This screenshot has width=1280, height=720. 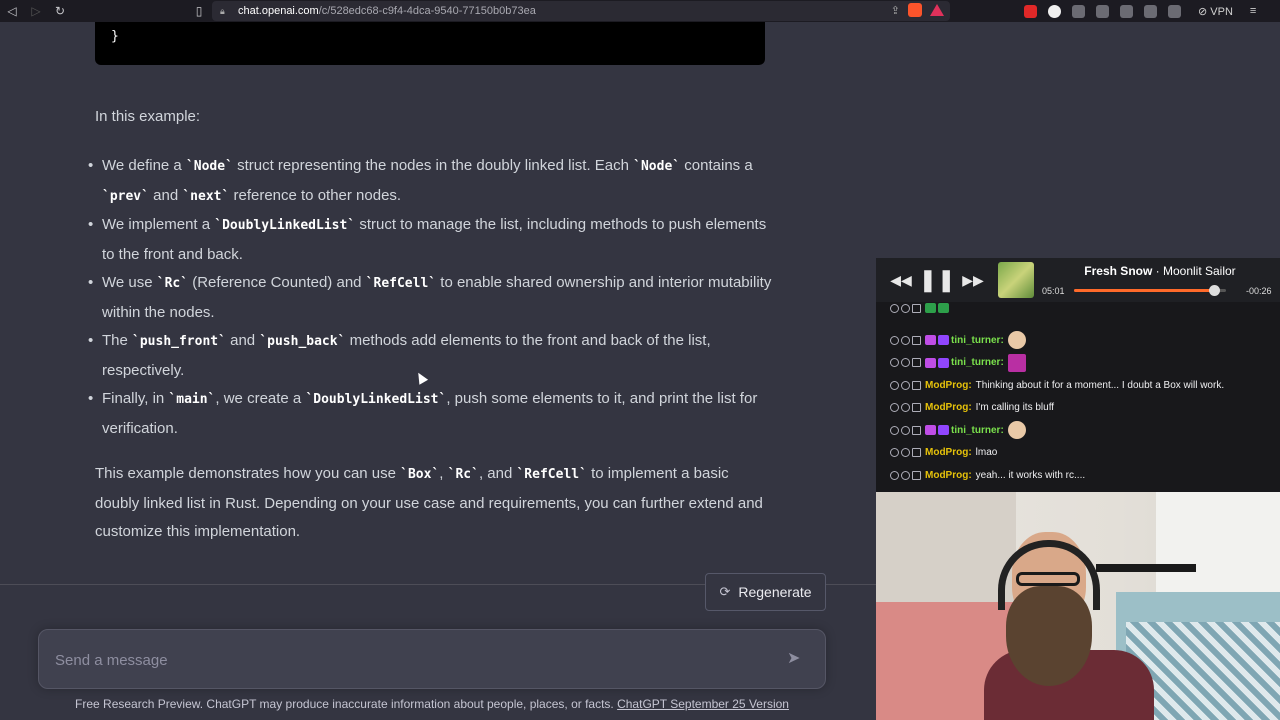 What do you see at coordinates (285, 225) in the screenshot?
I see `inline-code: `DoublyLinkedList`` at bounding box center [285, 225].